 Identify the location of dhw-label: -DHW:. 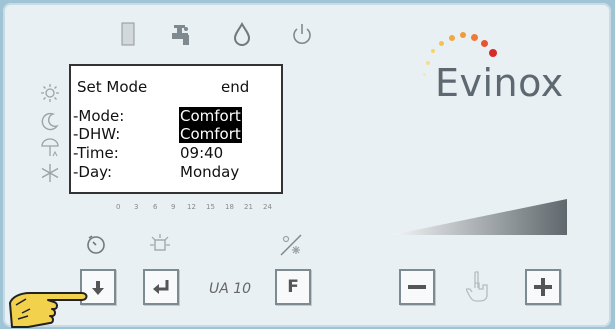
(97, 134).